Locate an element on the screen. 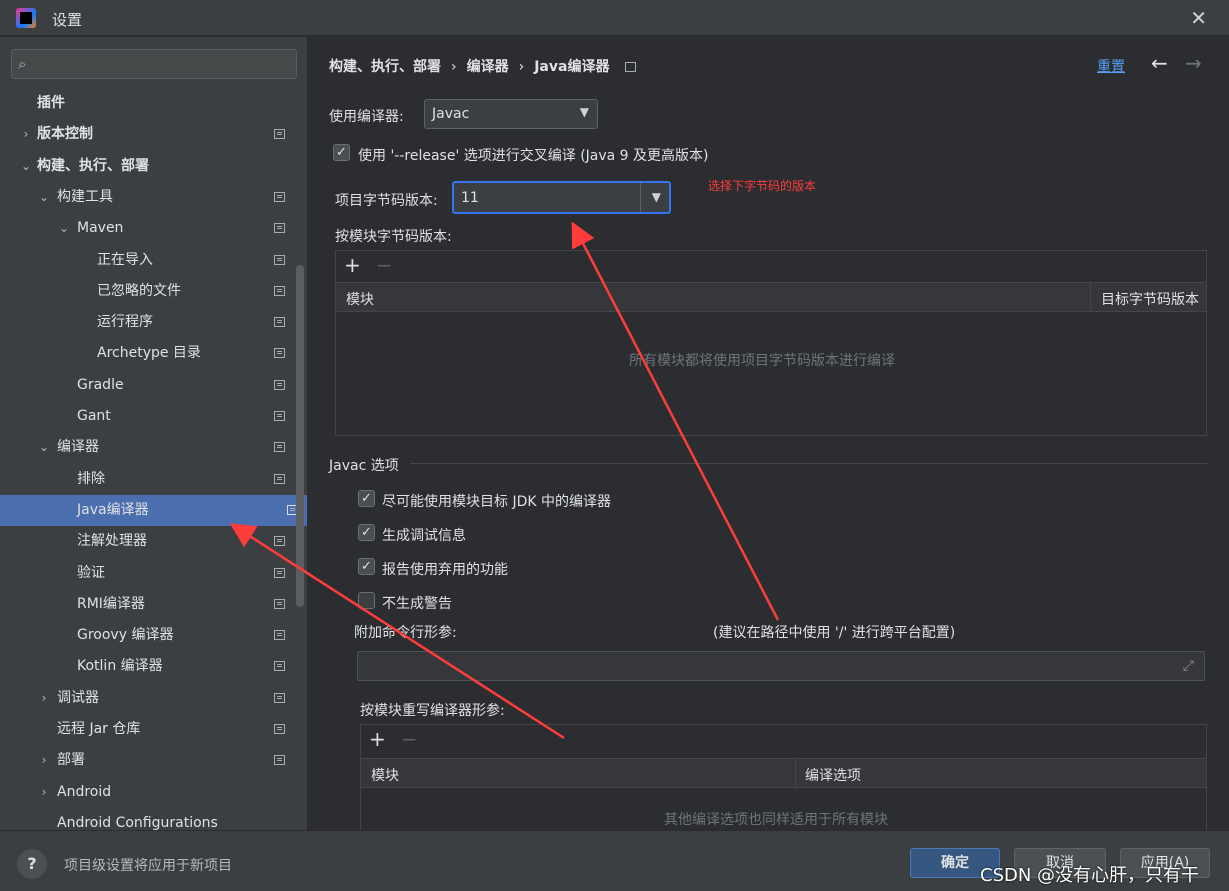 The image size is (1229, 891). sidebar-item: Gant is located at coordinates (147, 416).